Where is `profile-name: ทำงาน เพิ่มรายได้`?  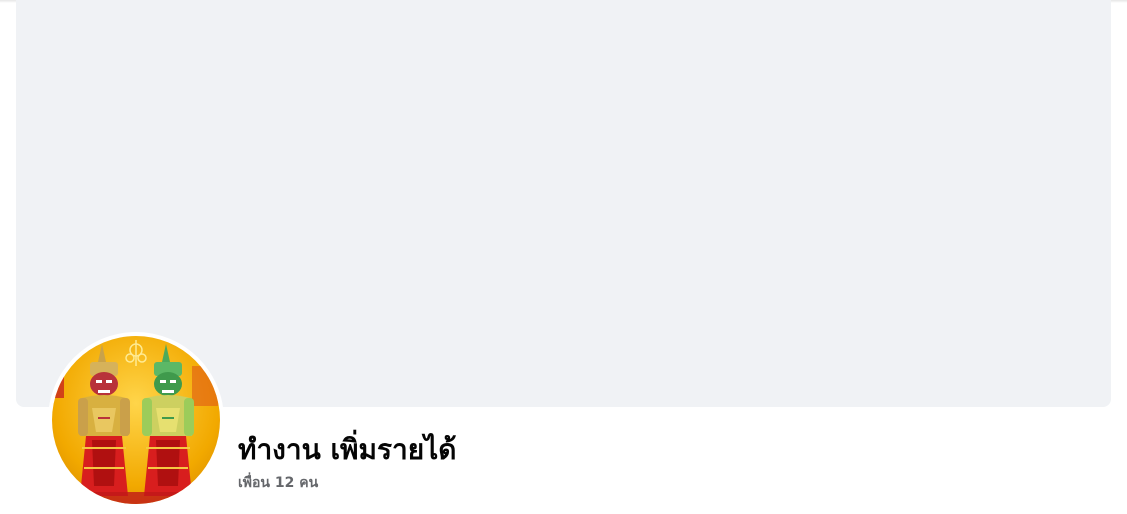
profile-name: ทำงาน เพิ่มรายได้ is located at coordinates (347, 449).